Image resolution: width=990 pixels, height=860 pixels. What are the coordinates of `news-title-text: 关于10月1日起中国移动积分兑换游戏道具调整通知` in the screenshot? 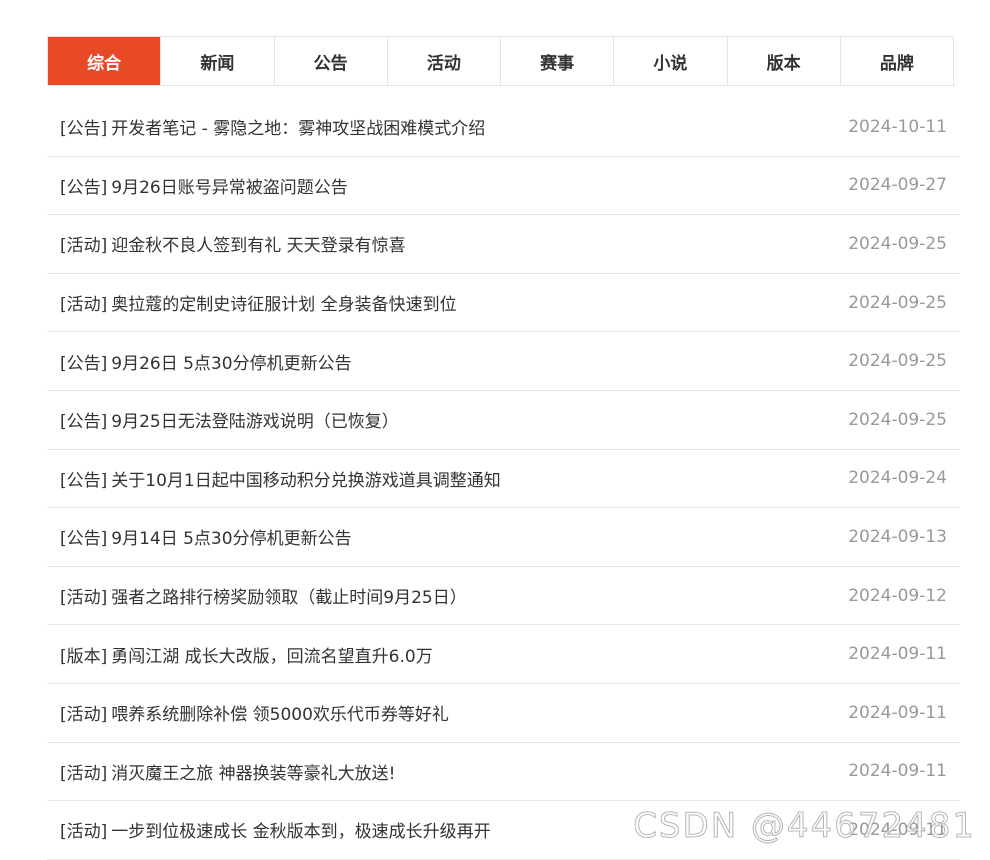 It's located at (306, 480).